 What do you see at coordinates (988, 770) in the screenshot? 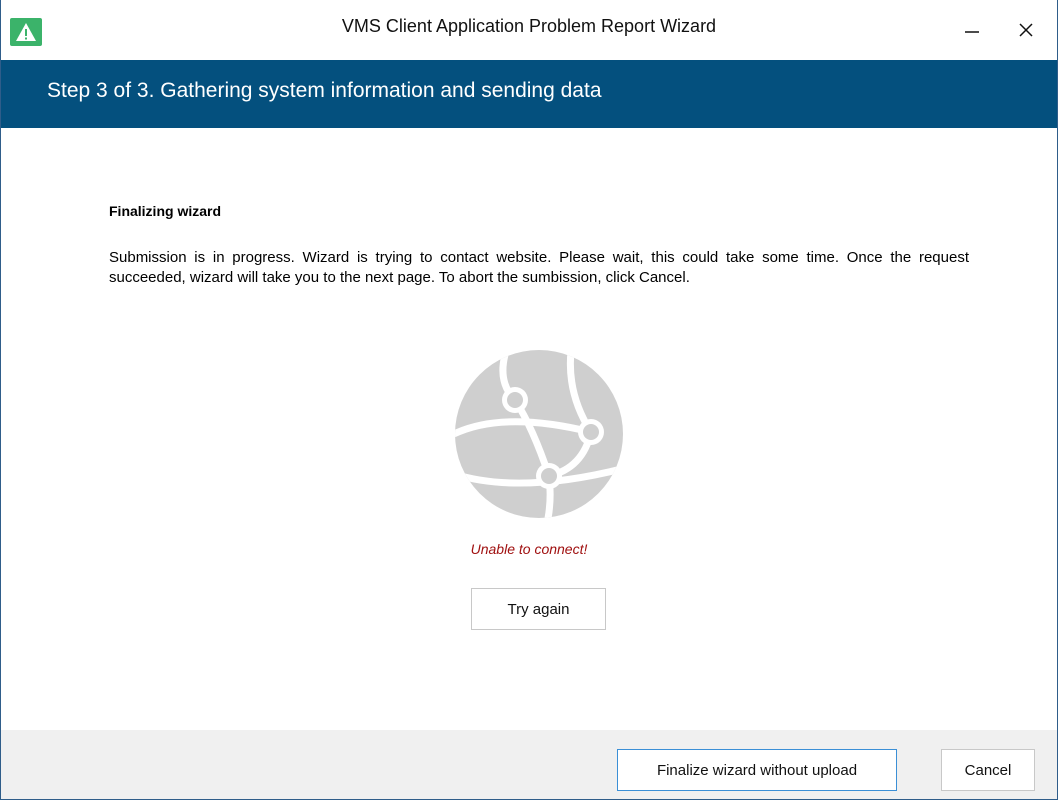
I see `cancel-button: Cancel` at bounding box center [988, 770].